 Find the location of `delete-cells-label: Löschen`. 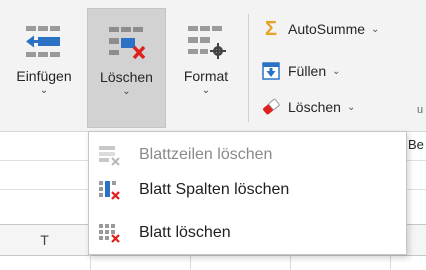

delete-cells-label: Löschen is located at coordinates (126, 77).